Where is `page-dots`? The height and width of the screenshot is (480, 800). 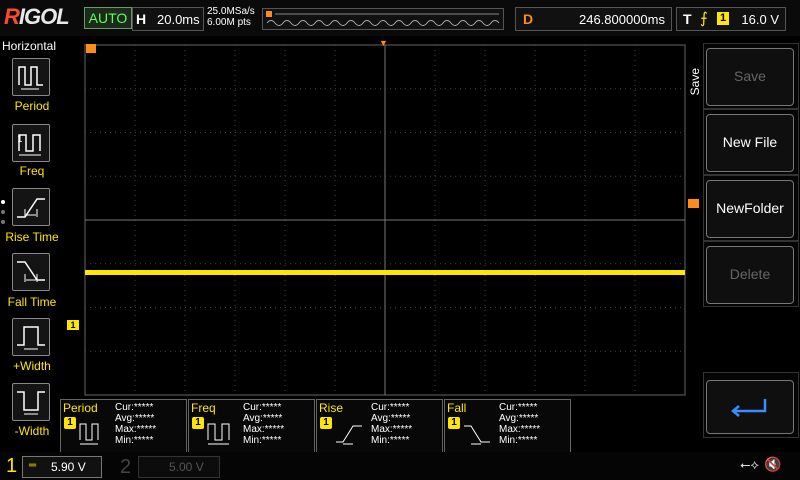
page-dots is located at coordinates (3, 215).